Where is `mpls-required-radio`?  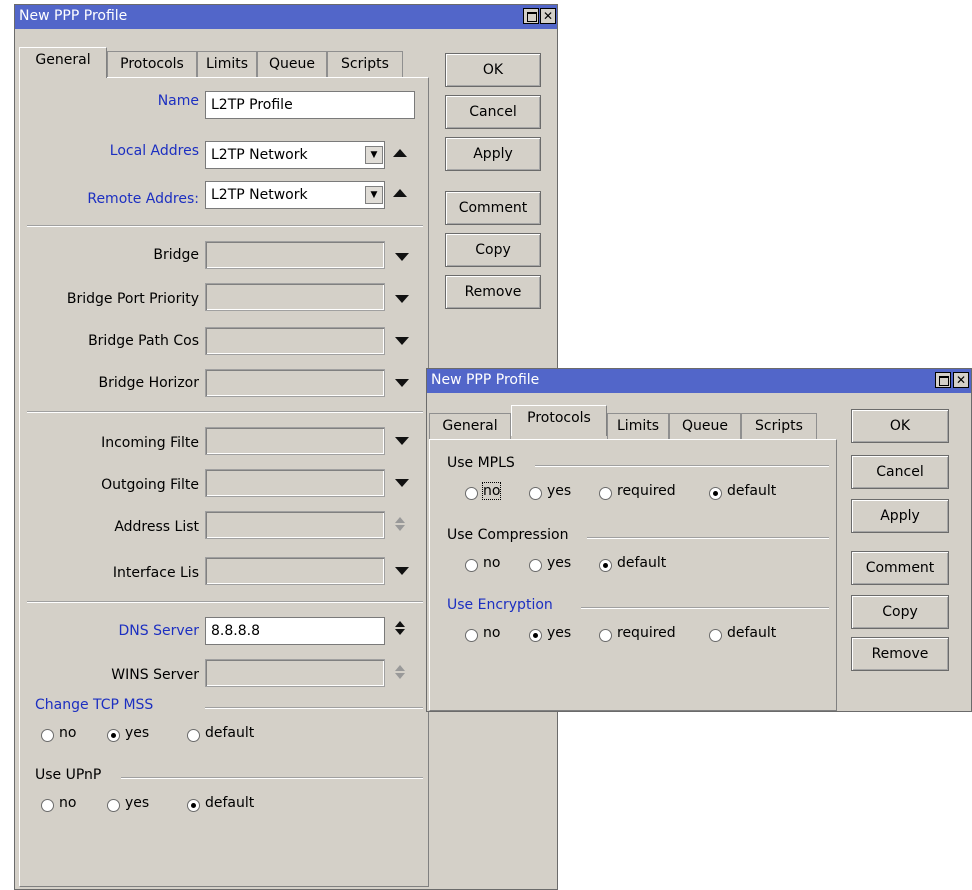 mpls-required-radio is located at coordinates (605, 493).